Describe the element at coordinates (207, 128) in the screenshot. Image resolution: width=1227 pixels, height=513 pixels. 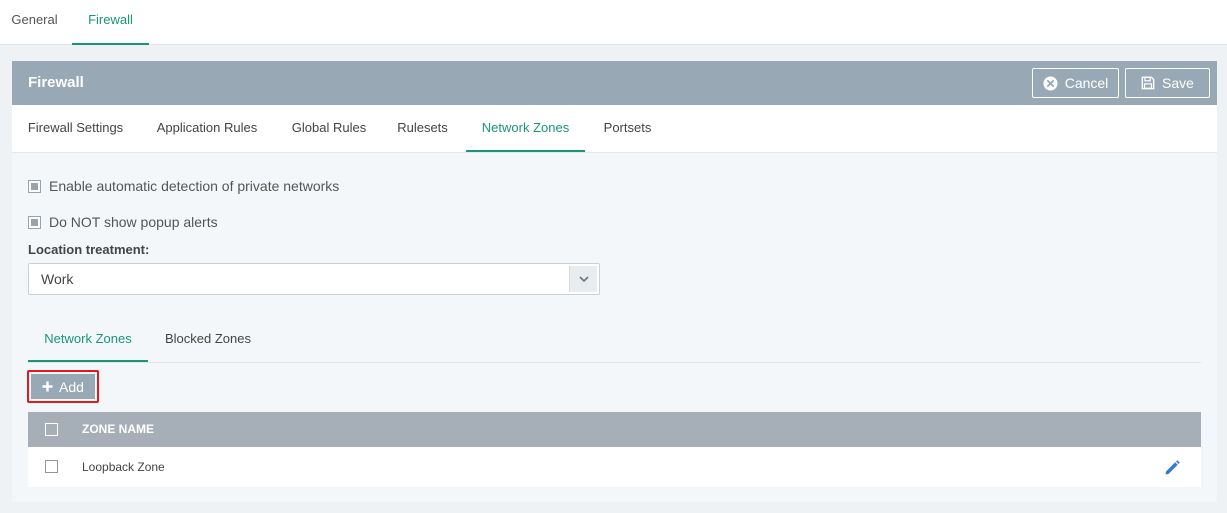
I see `tab-application-rules: Application Rules` at that location.